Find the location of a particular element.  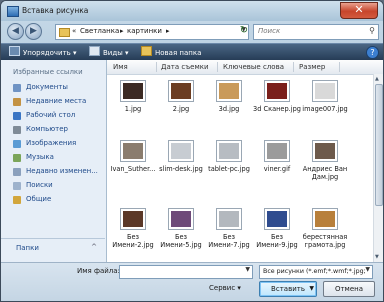

sidebar-item-label: Компьютер is located at coordinates (47, 129).